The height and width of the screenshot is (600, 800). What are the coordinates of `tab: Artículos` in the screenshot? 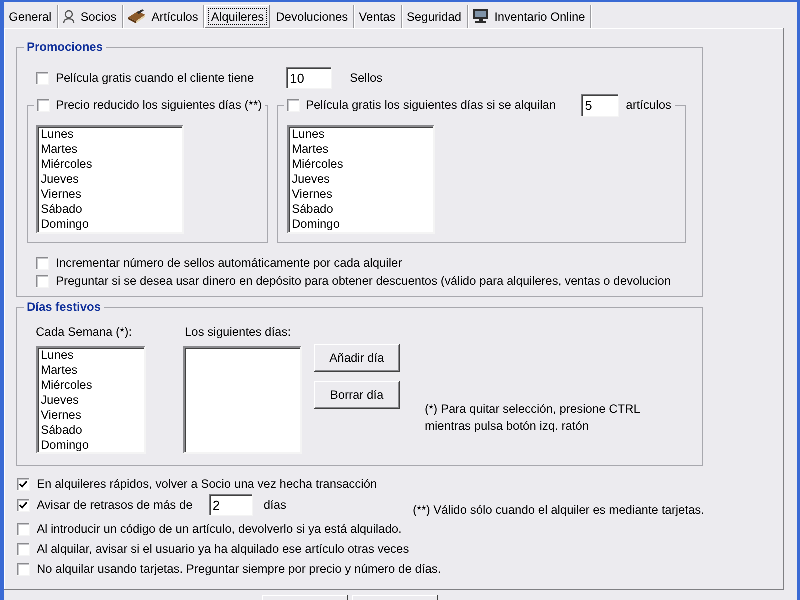 It's located at (163, 16).